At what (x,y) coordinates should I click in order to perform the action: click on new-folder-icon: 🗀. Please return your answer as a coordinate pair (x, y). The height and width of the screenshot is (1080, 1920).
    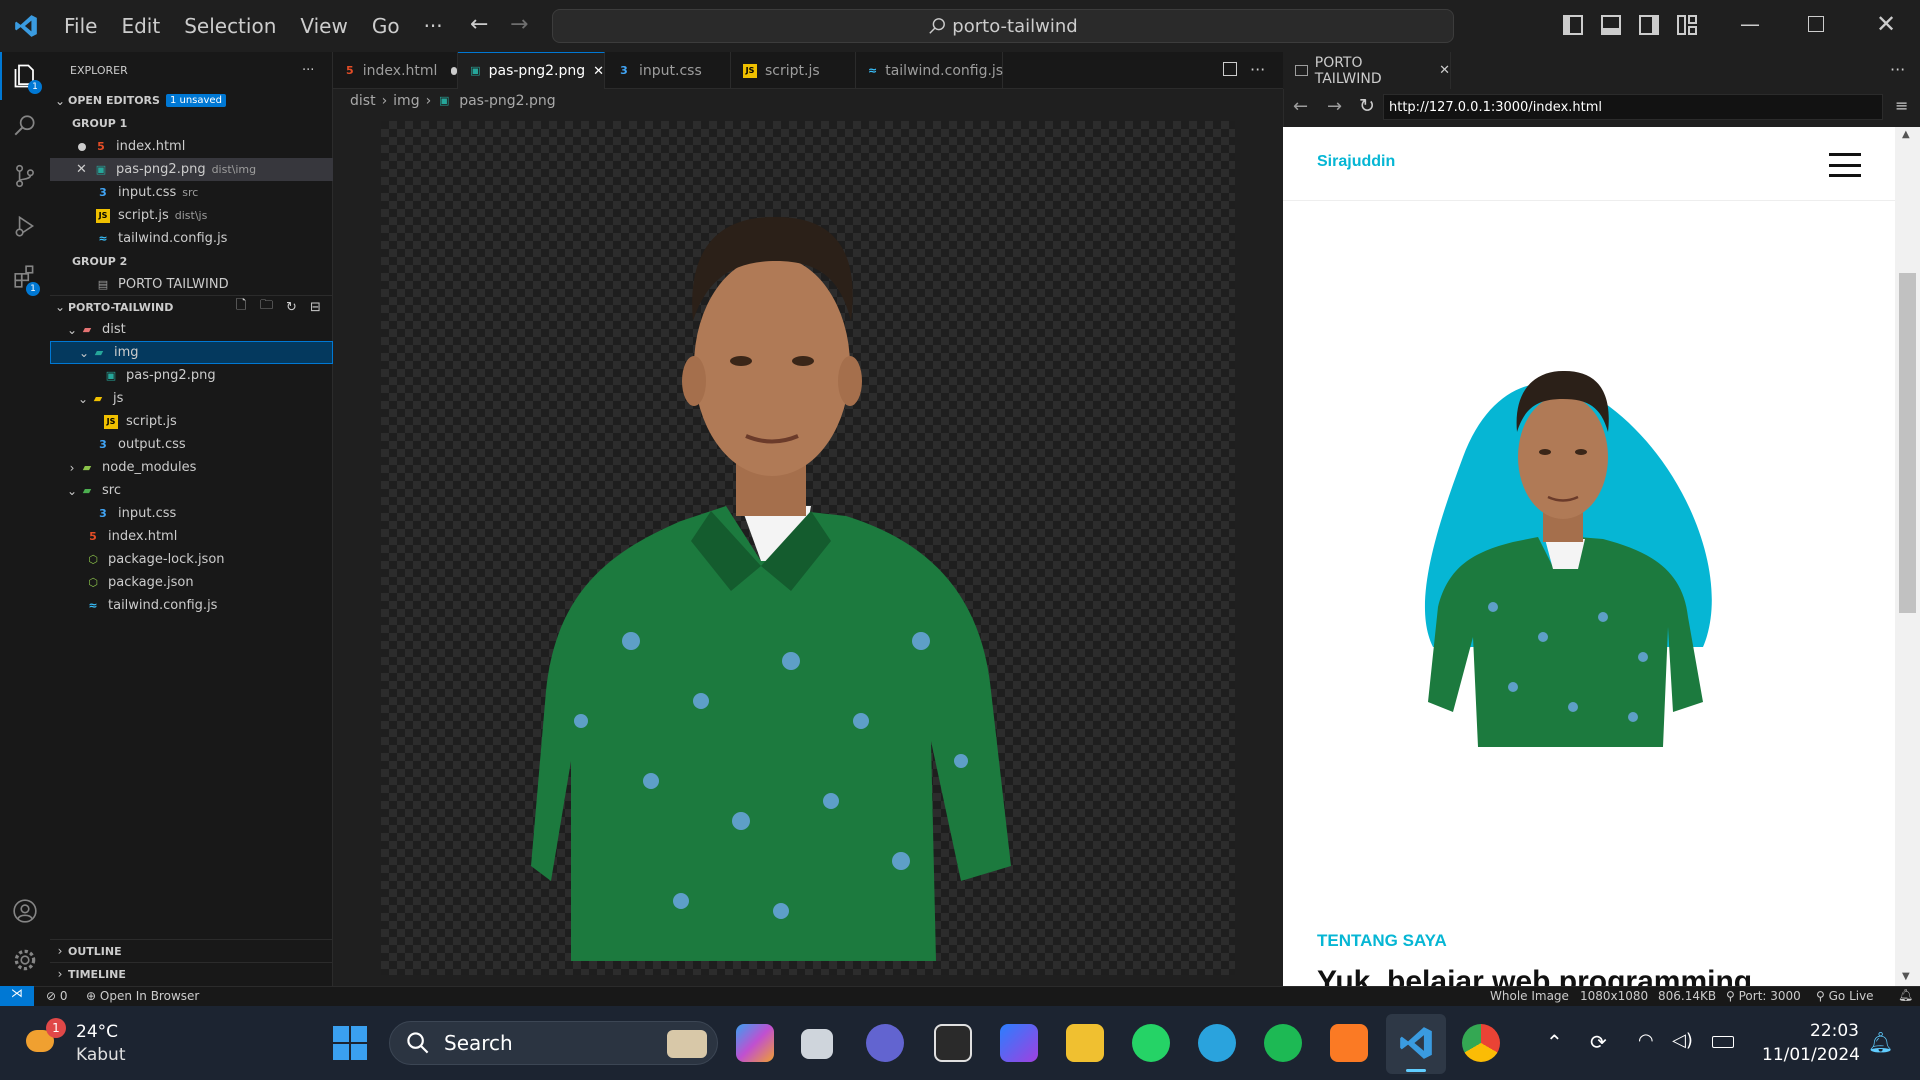
    Looking at the image, I should click on (266, 307).